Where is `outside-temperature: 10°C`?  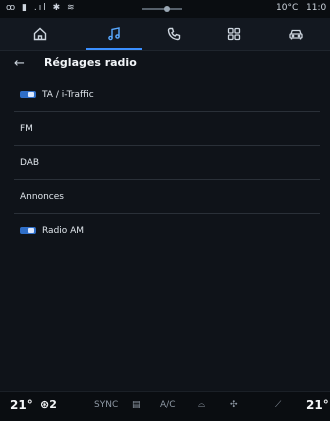
outside-temperature: 10°C is located at coordinates (287, 8).